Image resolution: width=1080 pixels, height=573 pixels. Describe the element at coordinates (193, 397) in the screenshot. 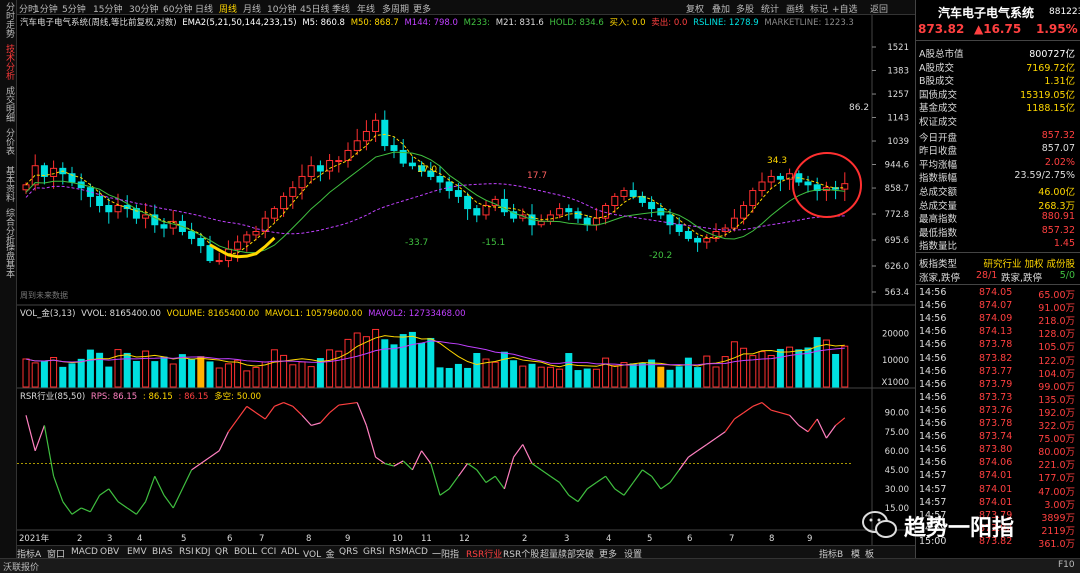

I see `rsr-val3: : 86.15` at that location.